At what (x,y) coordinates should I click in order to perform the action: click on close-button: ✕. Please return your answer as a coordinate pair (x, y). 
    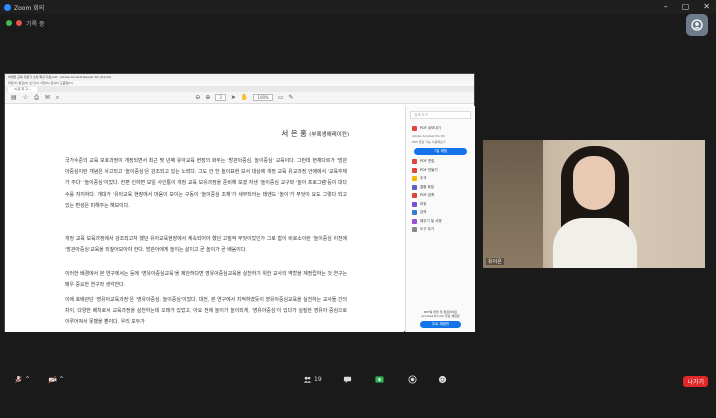
    Looking at the image, I should click on (706, 6).